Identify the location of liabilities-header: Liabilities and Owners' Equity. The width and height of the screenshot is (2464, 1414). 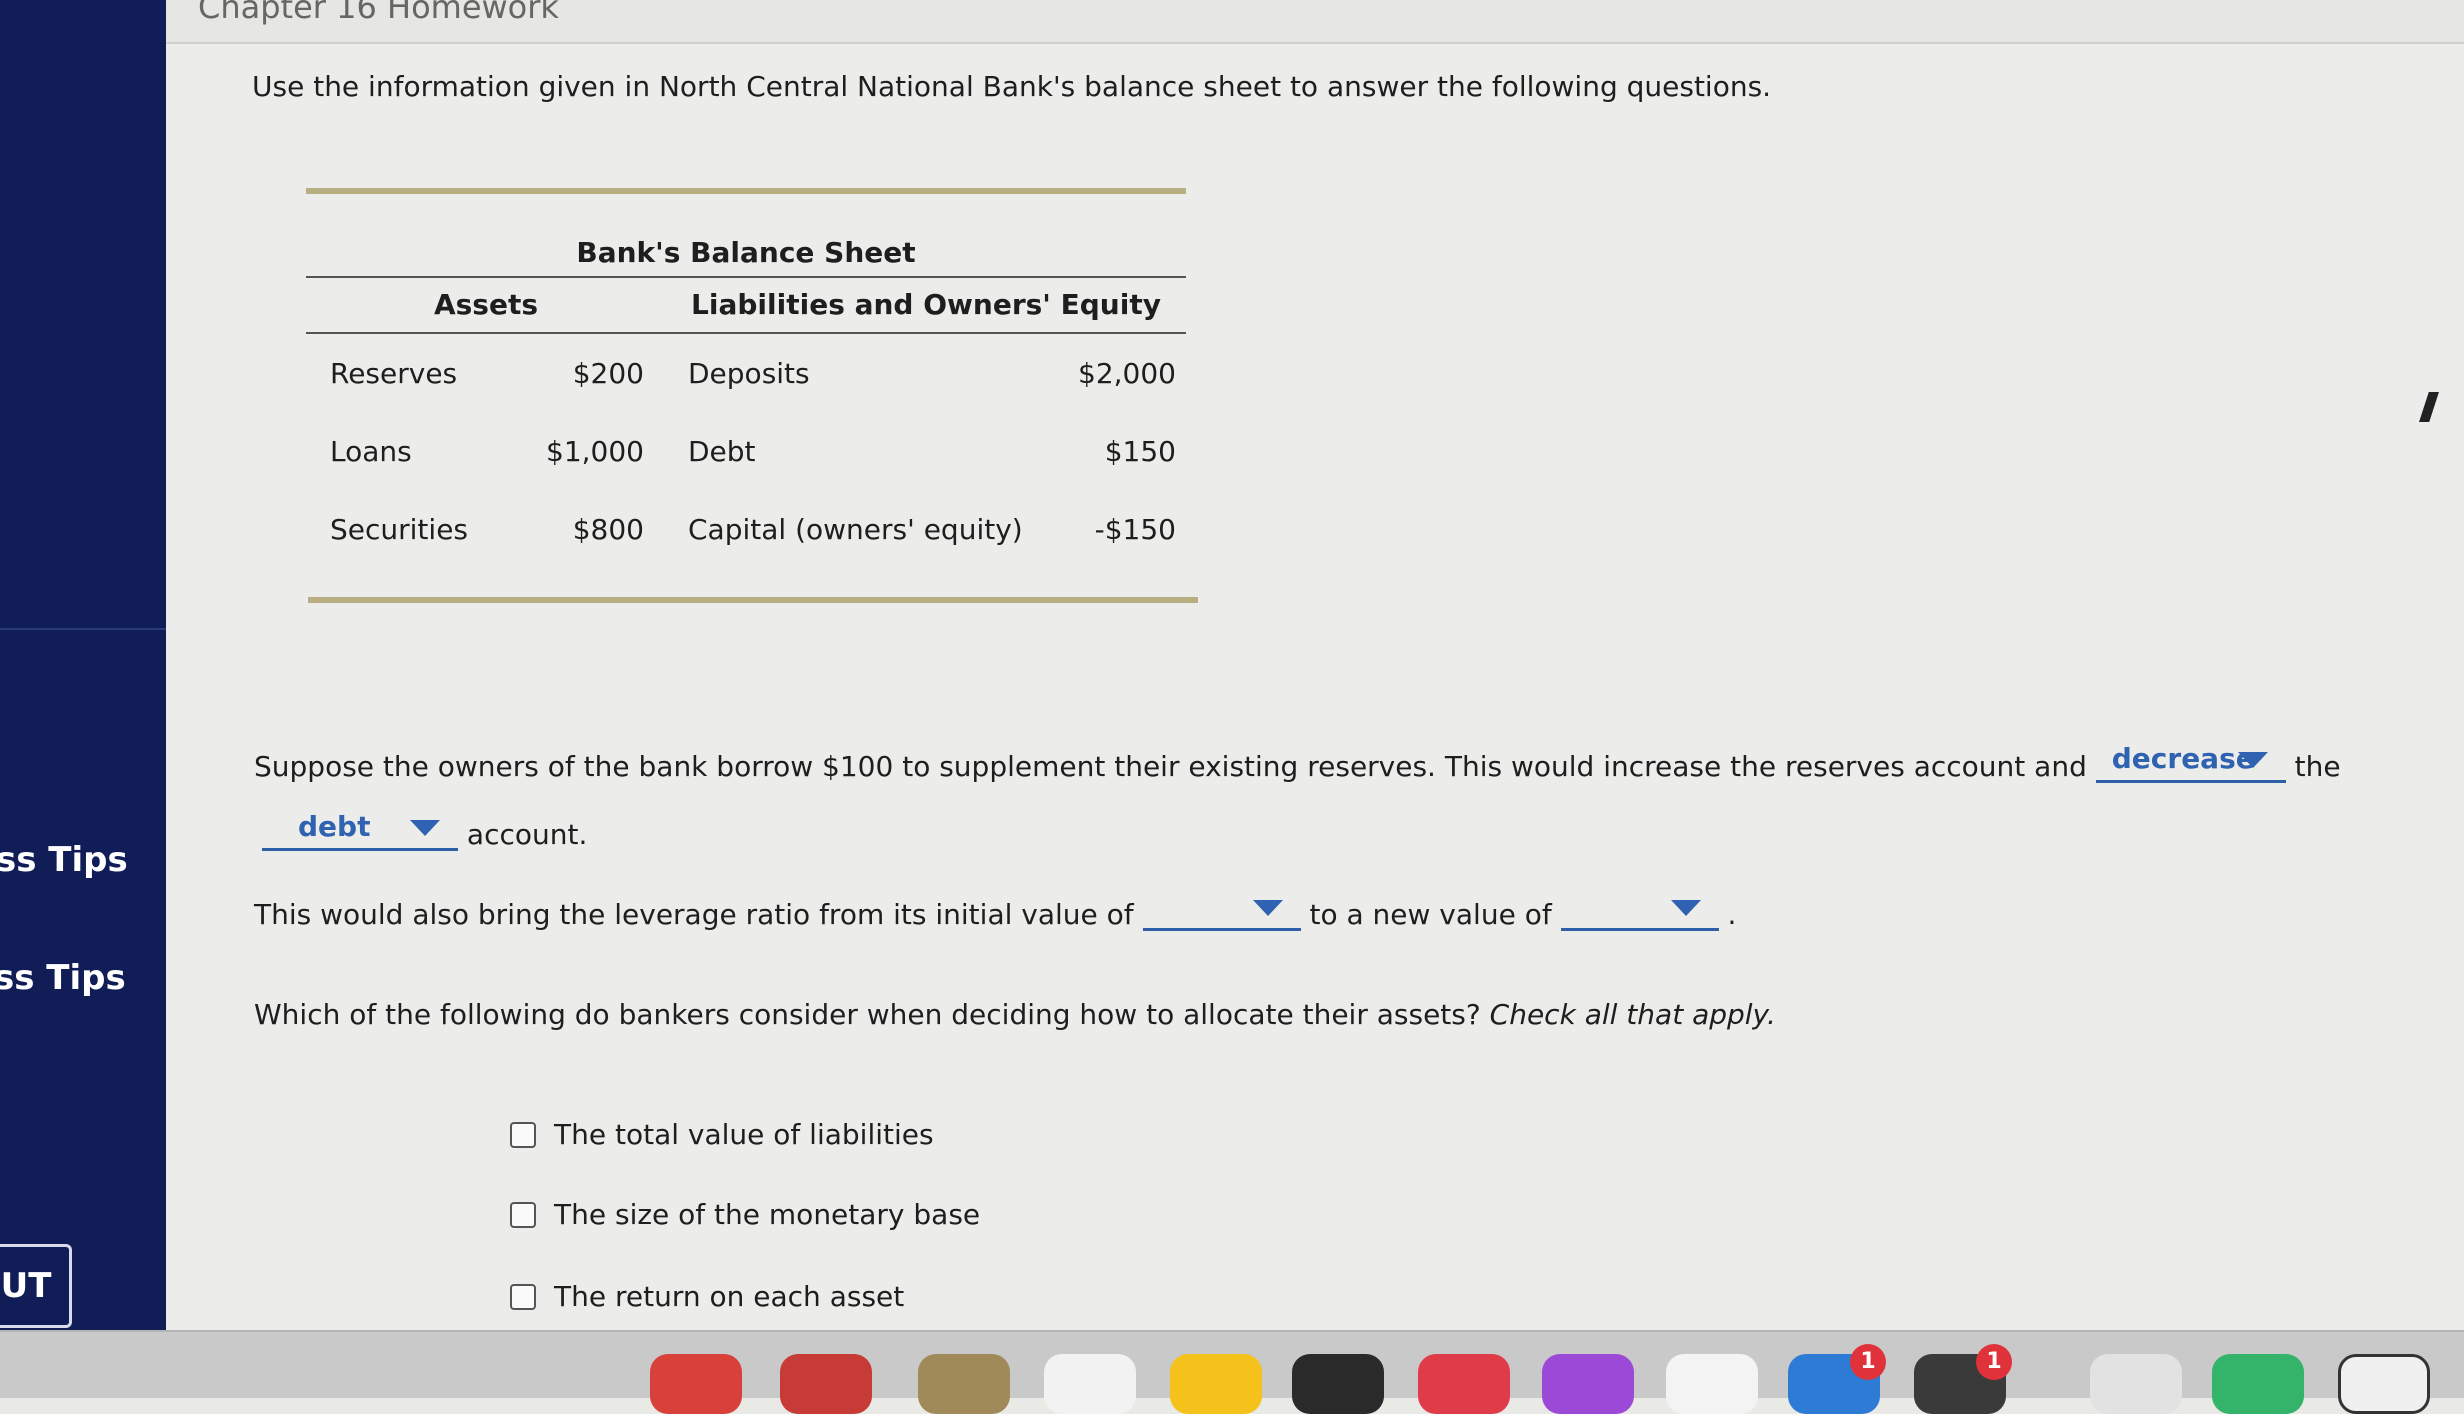
(926, 304).